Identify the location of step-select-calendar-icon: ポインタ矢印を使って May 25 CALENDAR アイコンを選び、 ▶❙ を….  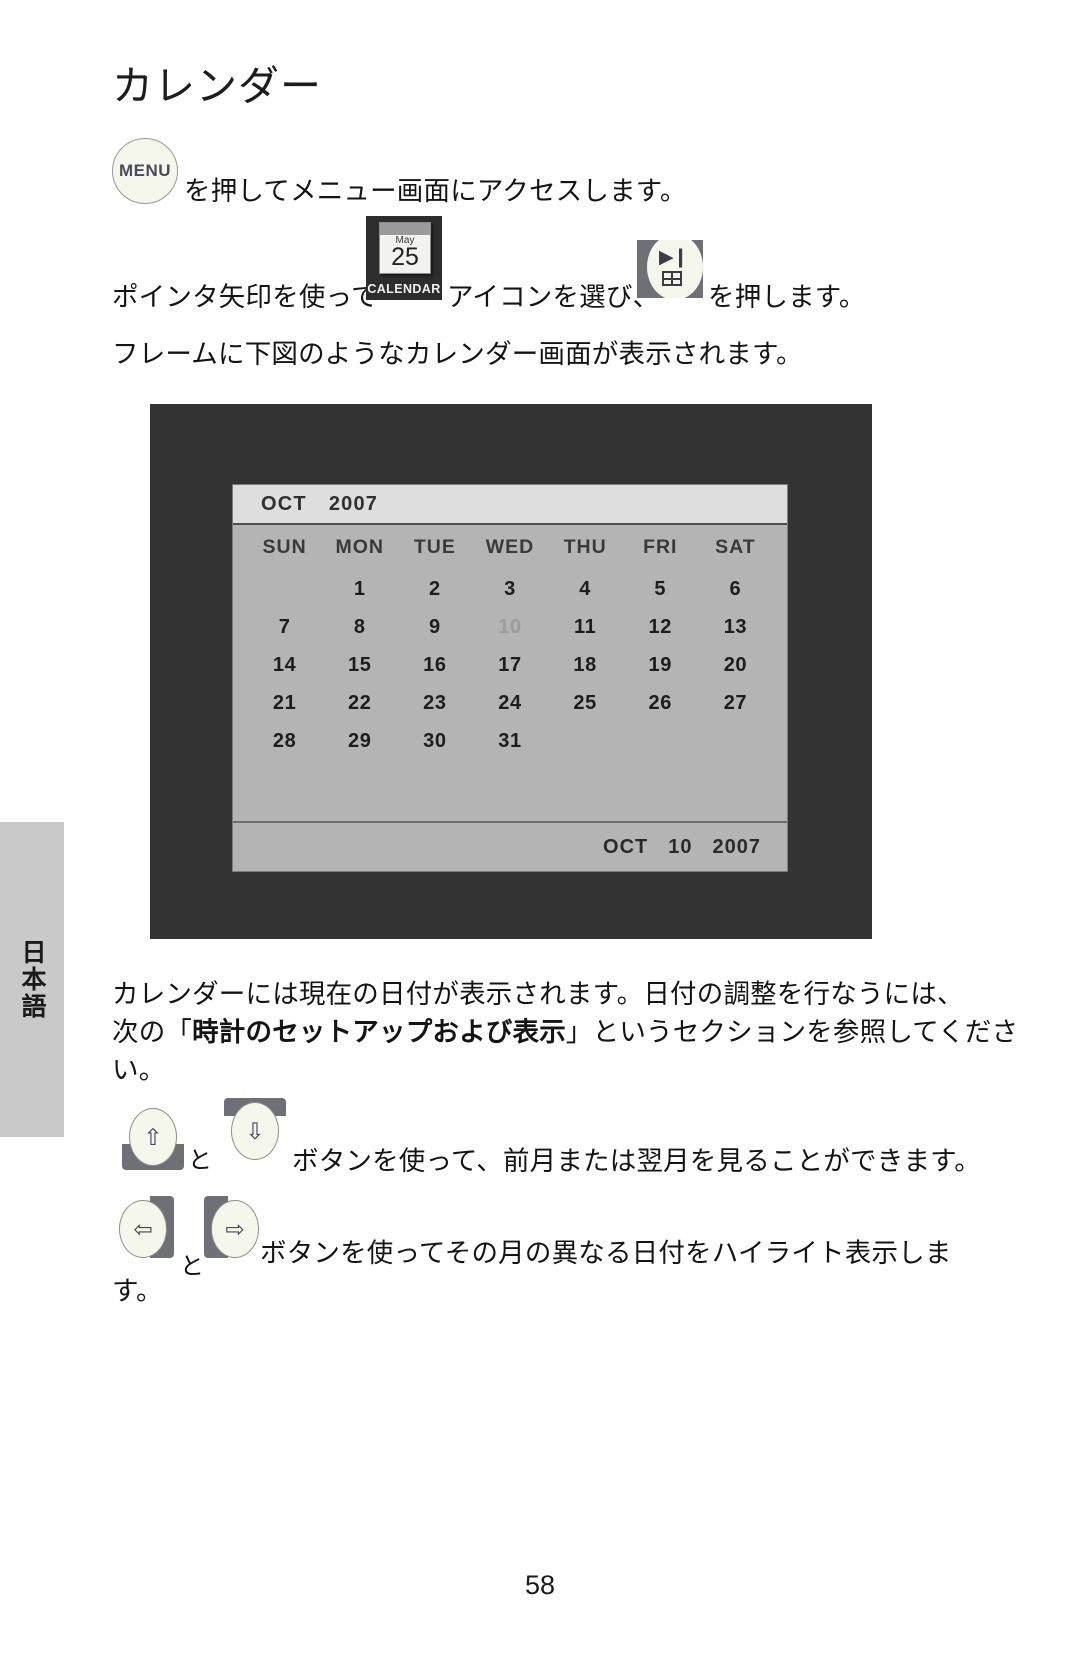
(524, 266).